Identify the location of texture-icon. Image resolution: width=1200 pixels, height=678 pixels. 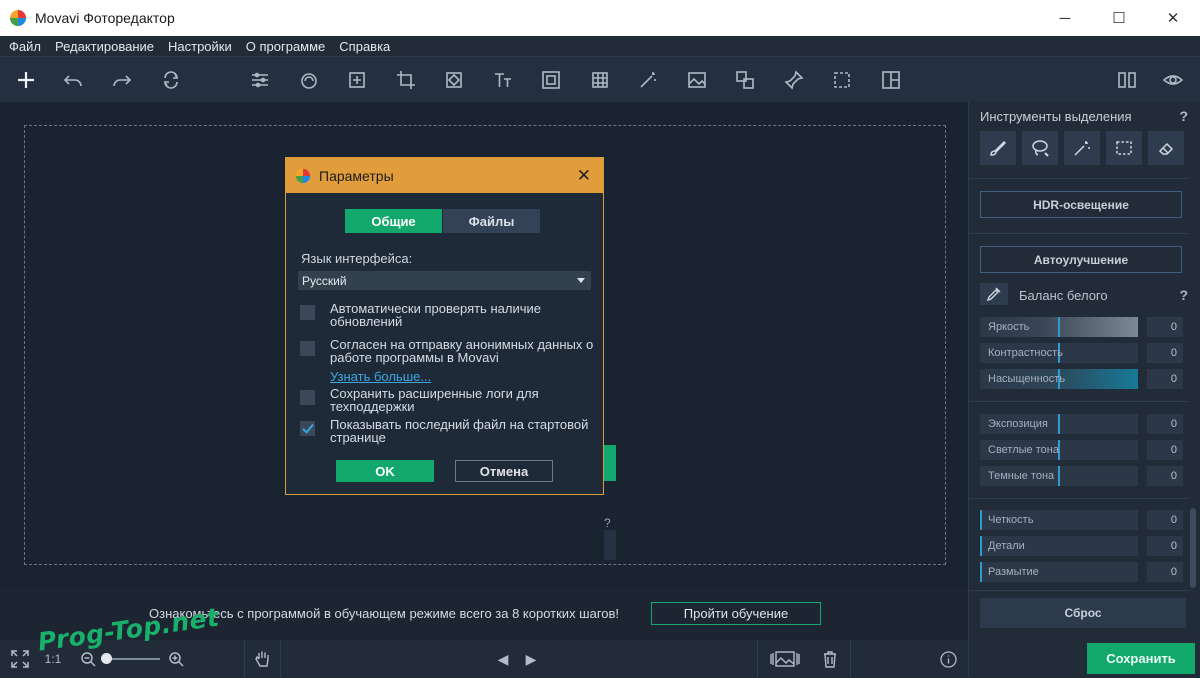
(600, 80).